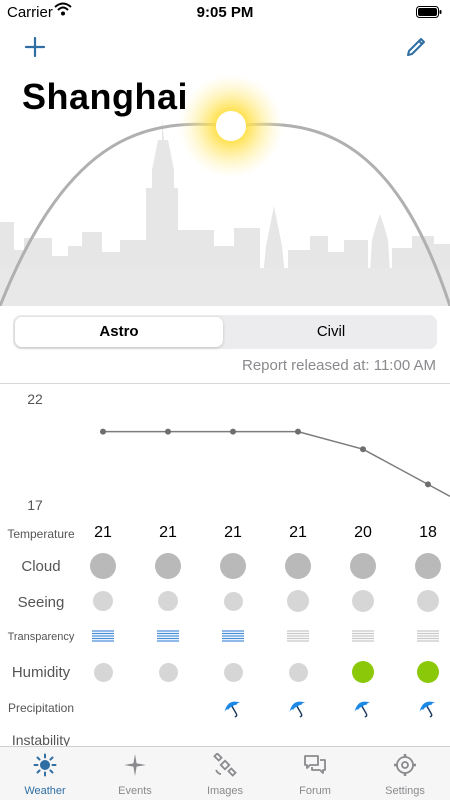 This screenshot has width=450, height=800. What do you see at coordinates (45, 791) in the screenshot?
I see `tab-label: Weather` at bounding box center [45, 791].